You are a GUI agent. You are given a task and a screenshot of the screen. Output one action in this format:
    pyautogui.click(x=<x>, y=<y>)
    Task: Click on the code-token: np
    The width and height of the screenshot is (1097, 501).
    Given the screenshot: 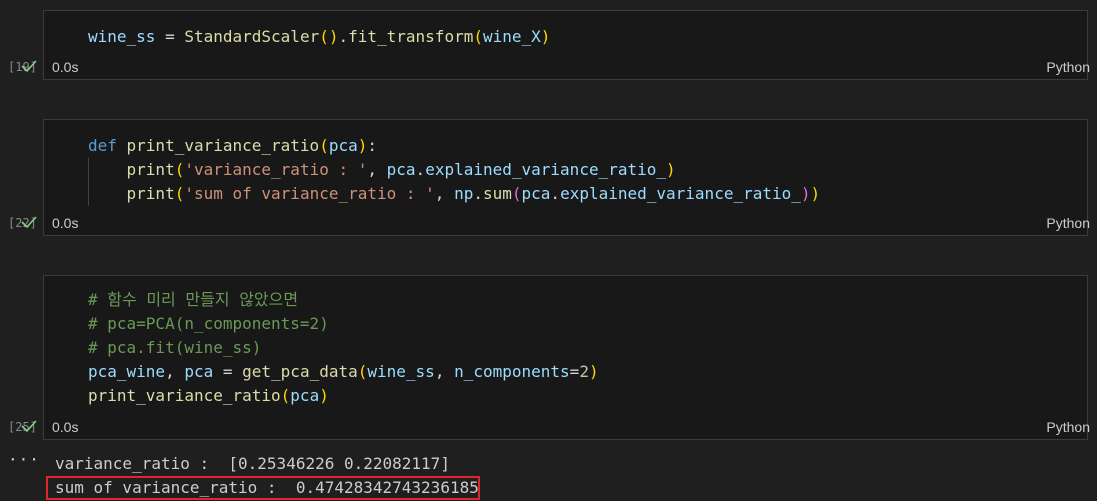 What is the action you would take?
    pyautogui.click(x=464, y=193)
    